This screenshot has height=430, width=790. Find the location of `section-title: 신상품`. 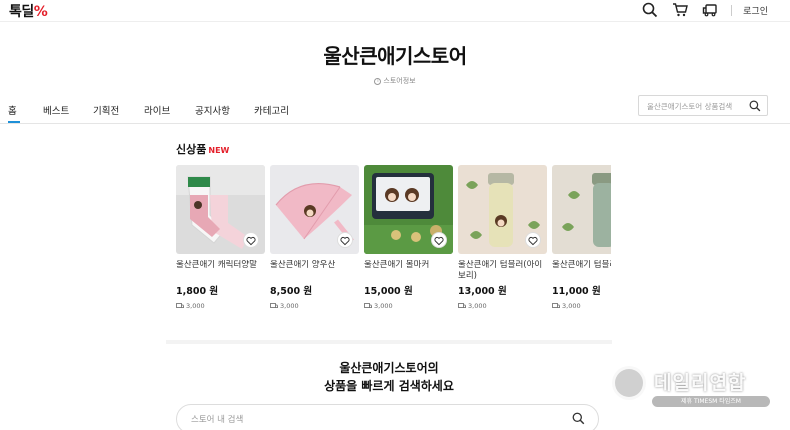

section-title: 신상품 is located at coordinates (191, 149).